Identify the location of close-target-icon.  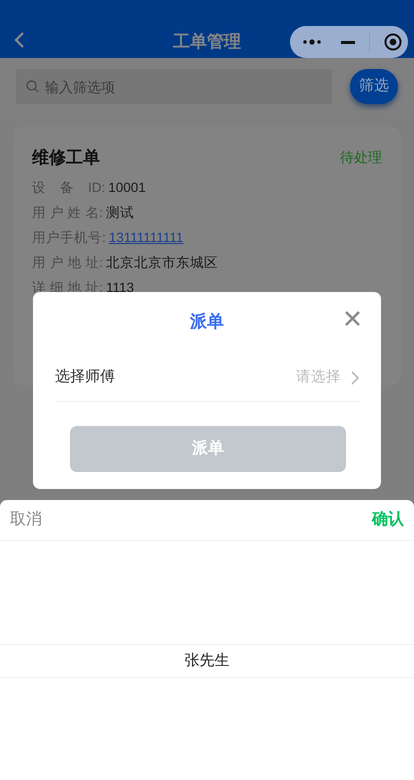
(393, 42).